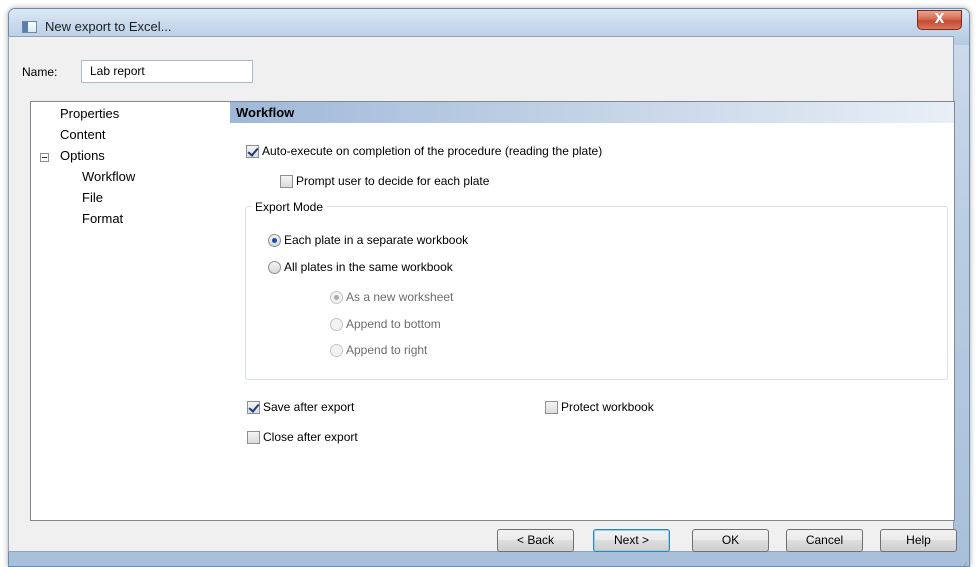  I want to click on save-after-export-label: Save after export, so click(309, 407).